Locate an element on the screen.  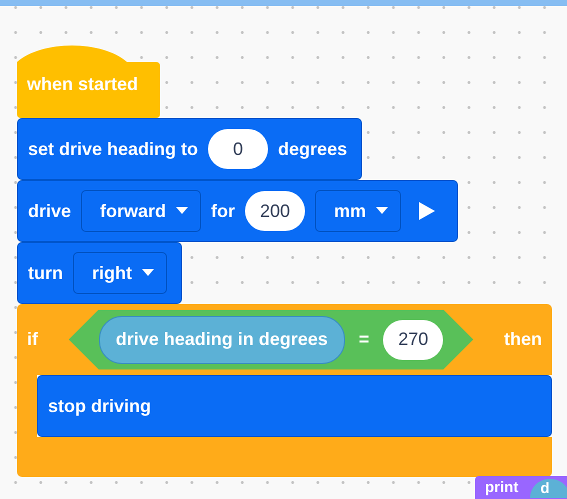
play-icon is located at coordinates (427, 211).